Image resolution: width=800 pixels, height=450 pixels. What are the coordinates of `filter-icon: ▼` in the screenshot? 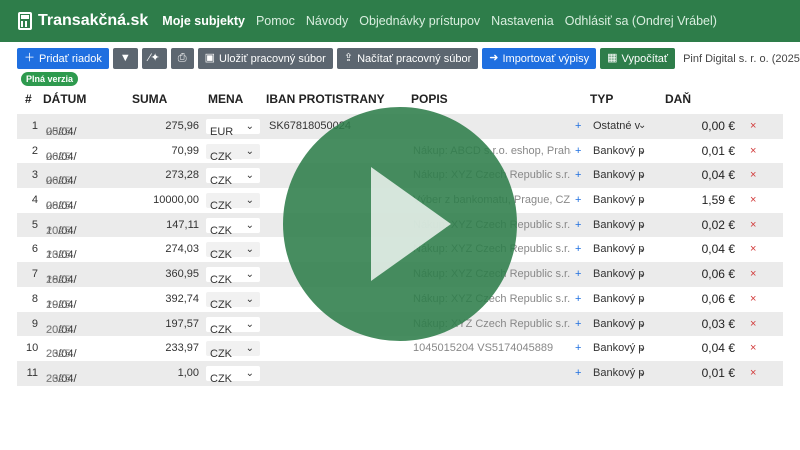 It's located at (125, 58).